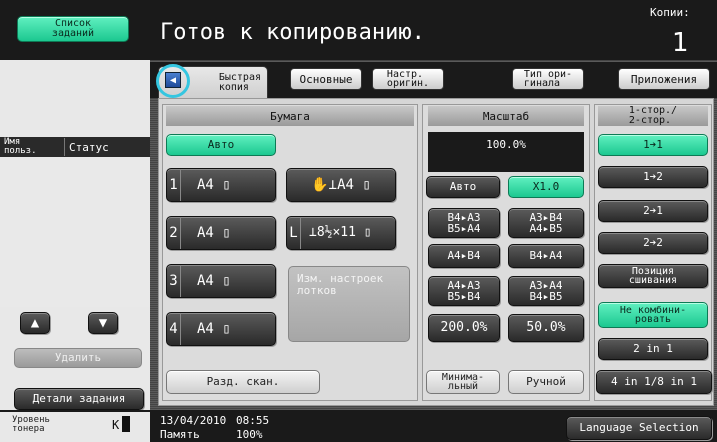 Image resolution: width=717 pixels, height=442 pixels. What do you see at coordinates (174, 329) in the screenshot?
I see `tray-4-number: 4` at bounding box center [174, 329].